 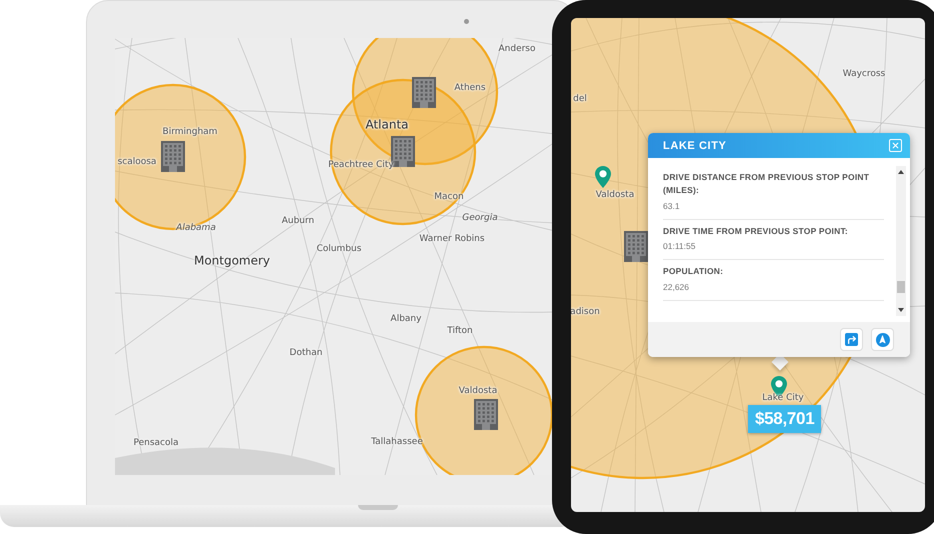 I want to click on map-label: Waycross, so click(x=864, y=75).